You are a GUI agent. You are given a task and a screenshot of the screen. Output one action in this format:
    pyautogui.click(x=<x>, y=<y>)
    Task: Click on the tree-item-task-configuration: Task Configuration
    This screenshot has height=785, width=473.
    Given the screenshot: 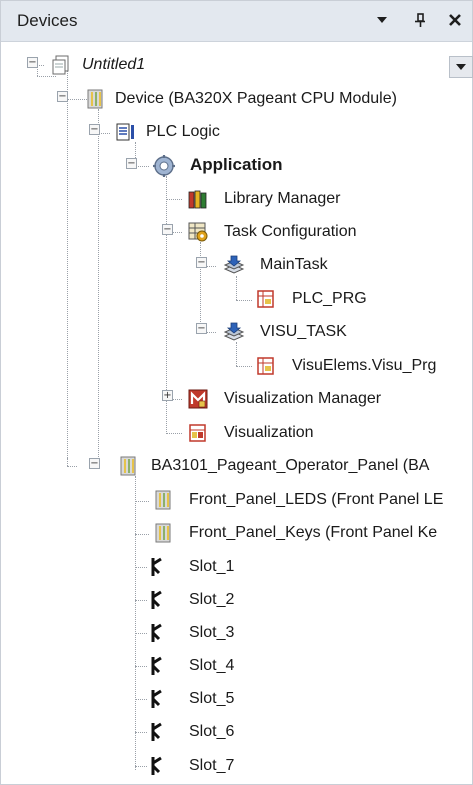 What is the action you would take?
    pyautogui.click(x=290, y=232)
    